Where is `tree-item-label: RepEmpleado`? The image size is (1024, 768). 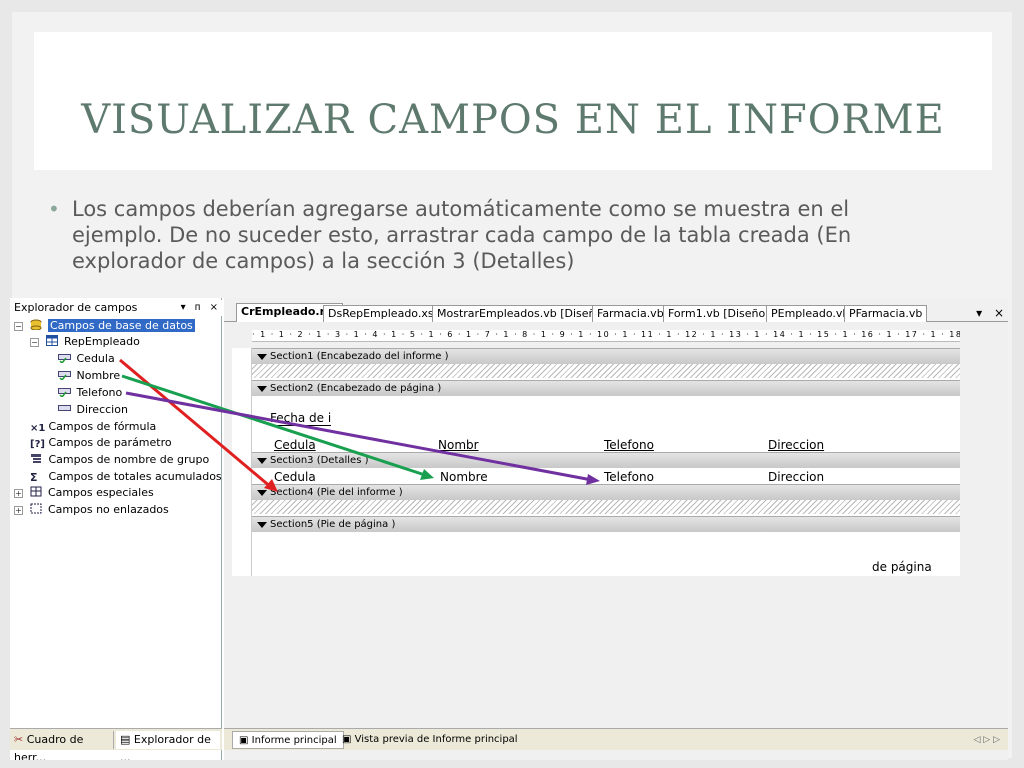
tree-item-label: RepEmpleado is located at coordinates (102, 341).